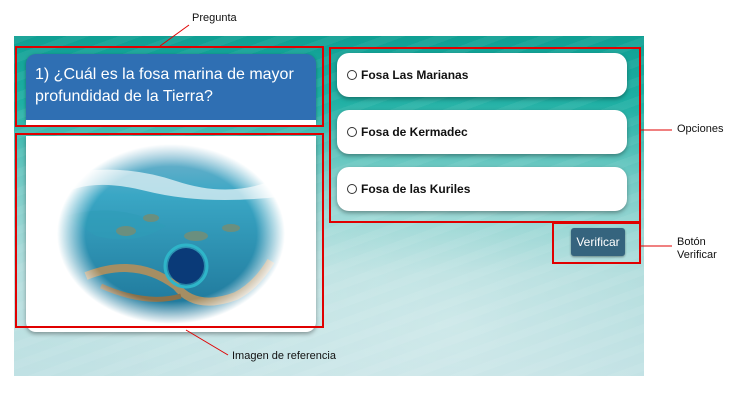 This screenshot has height=400, width=747. Describe the element at coordinates (700, 129) in the screenshot. I see `annotation-opciones: Opciones` at that location.